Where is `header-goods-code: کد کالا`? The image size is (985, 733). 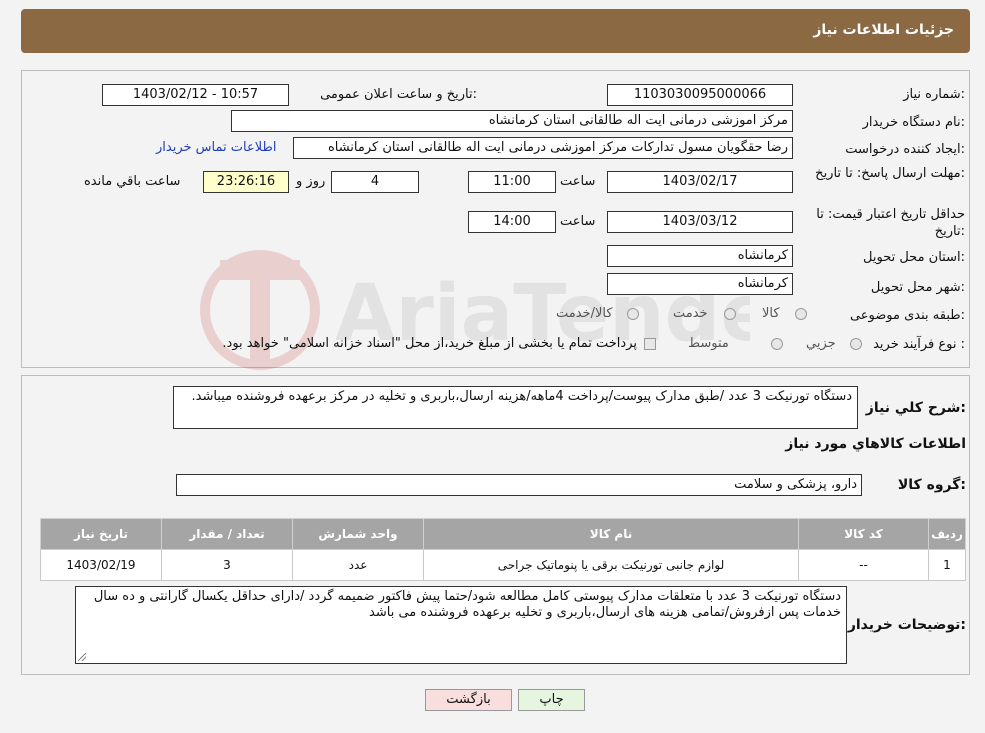
header-goods-code: کد کالا is located at coordinates (863, 534).